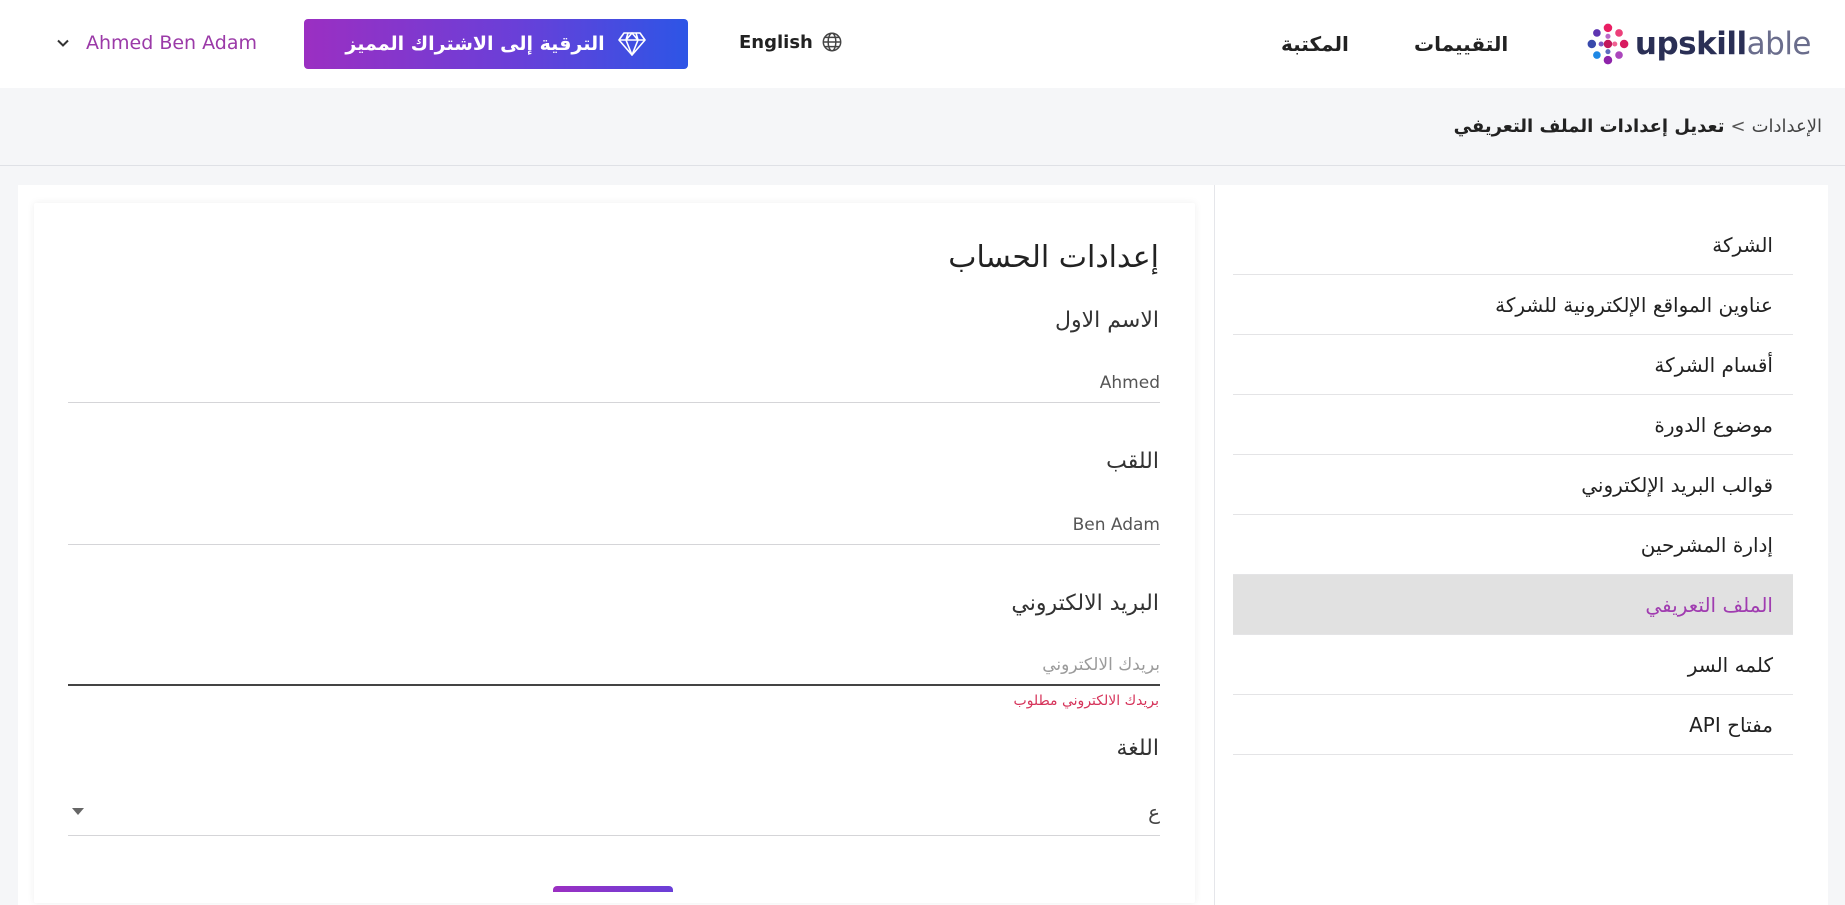 The width and height of the screenshot is (1845, 905). Describe the element at coordinates (1214, 545) in the screenshot. I see `sidebar-divider` at that location.